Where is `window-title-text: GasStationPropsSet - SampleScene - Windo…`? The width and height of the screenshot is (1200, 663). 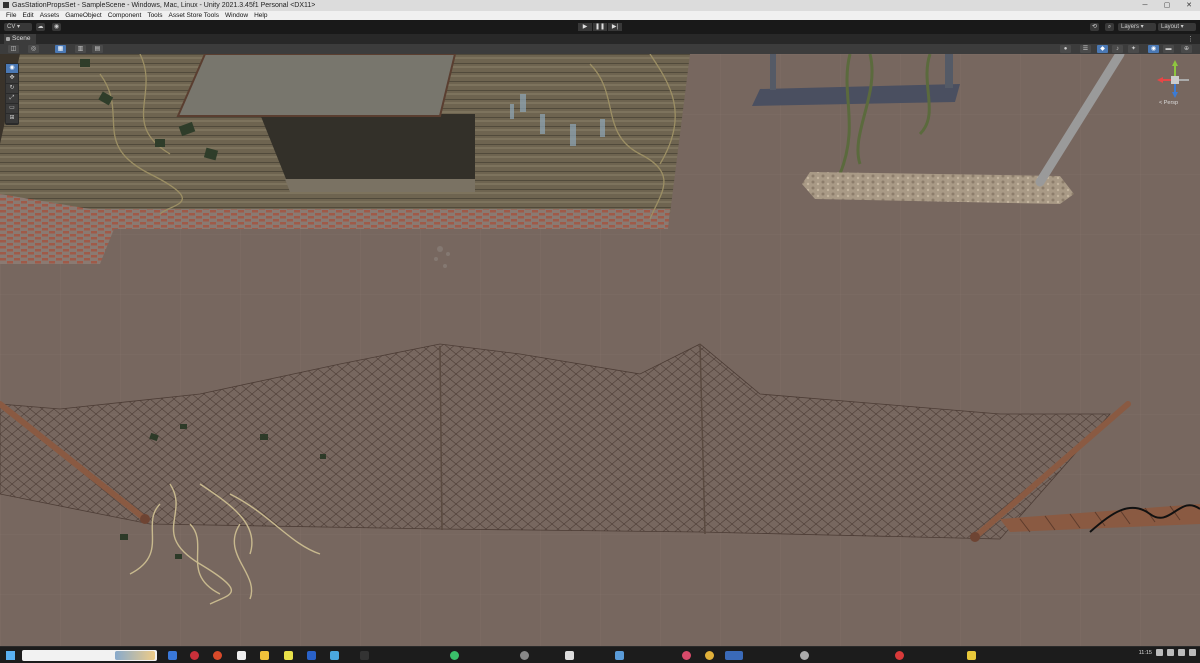
window-title-text: GasStationPropsSet - SampleScene - Windo… is located at coordinates (164, 5).